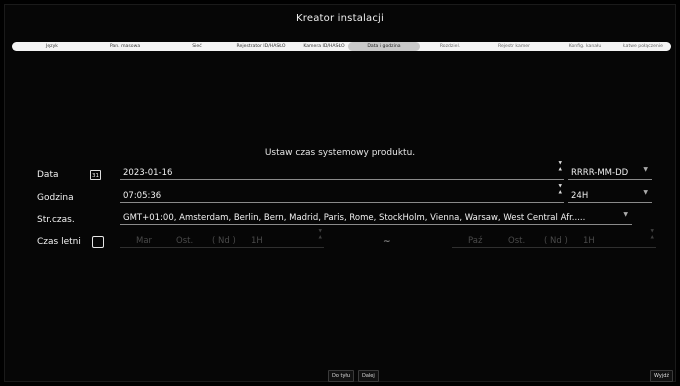  Describe the element at coordinates (56, 220) in the screenshot. I see `timezone-label: Str.czas.` at that location.